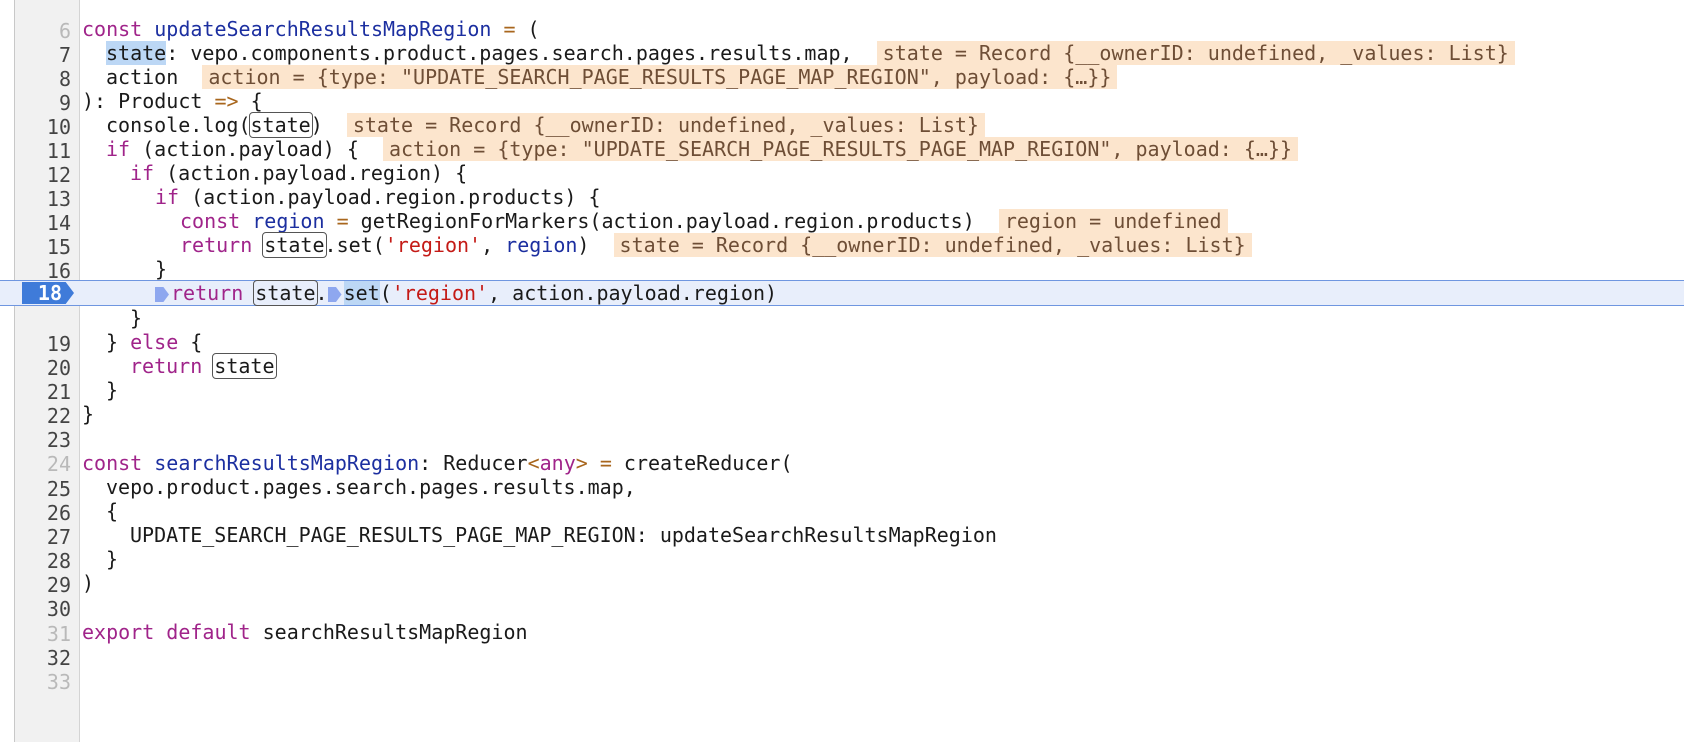  What do you see at coordinates (842, 620) in the screenshot?
I see `code-line: 31` at bounding box center [842, 620].